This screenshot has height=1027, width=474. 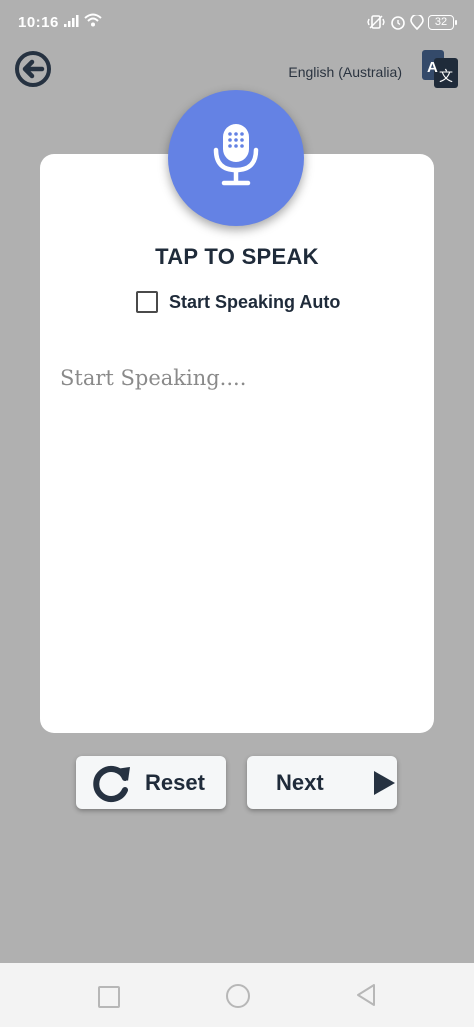 What do you see at coordinates (398, 23) in the screenshot?
I see `alarm-icon` at bounding box center [398, 23].